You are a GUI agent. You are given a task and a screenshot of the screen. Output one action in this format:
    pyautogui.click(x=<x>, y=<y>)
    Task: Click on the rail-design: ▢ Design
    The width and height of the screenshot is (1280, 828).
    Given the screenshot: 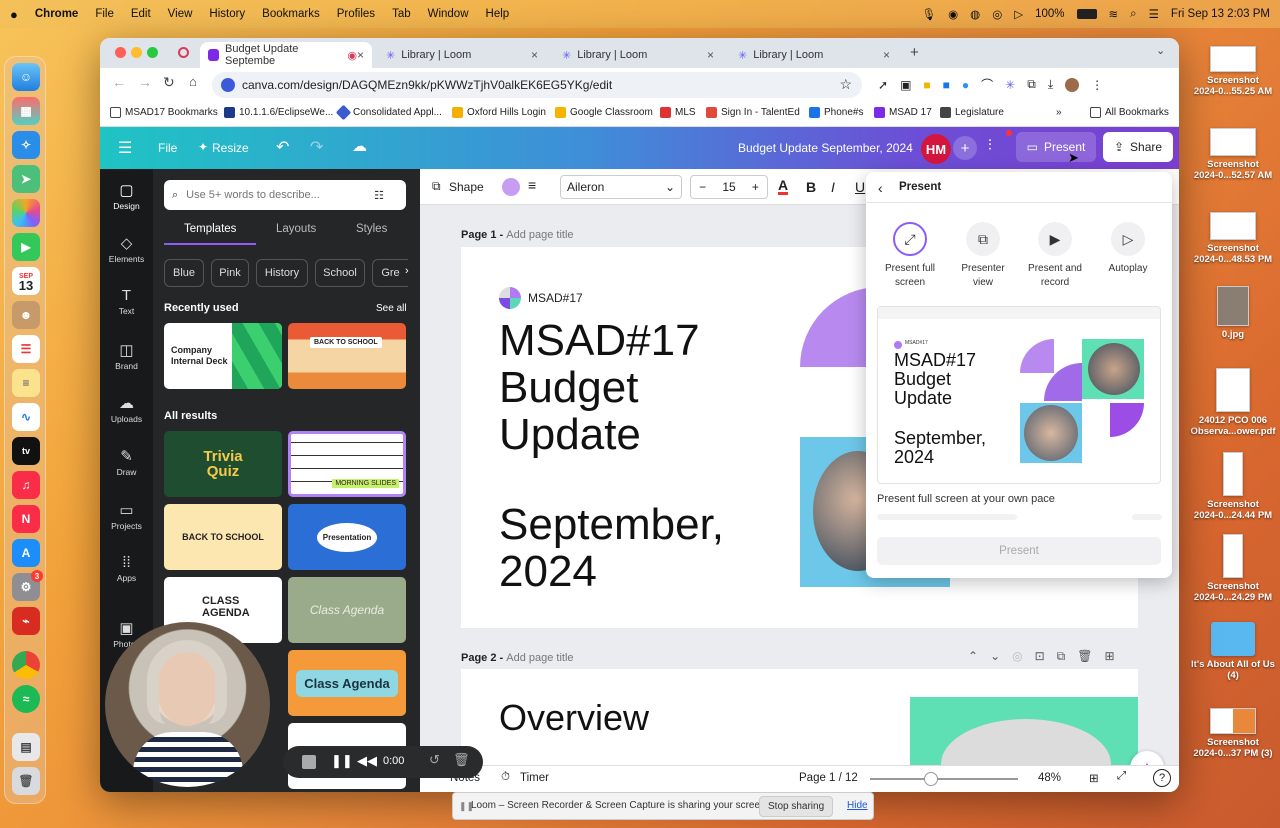 What is the action you would take?
    pyautogui.click(x=126, y=196)
    